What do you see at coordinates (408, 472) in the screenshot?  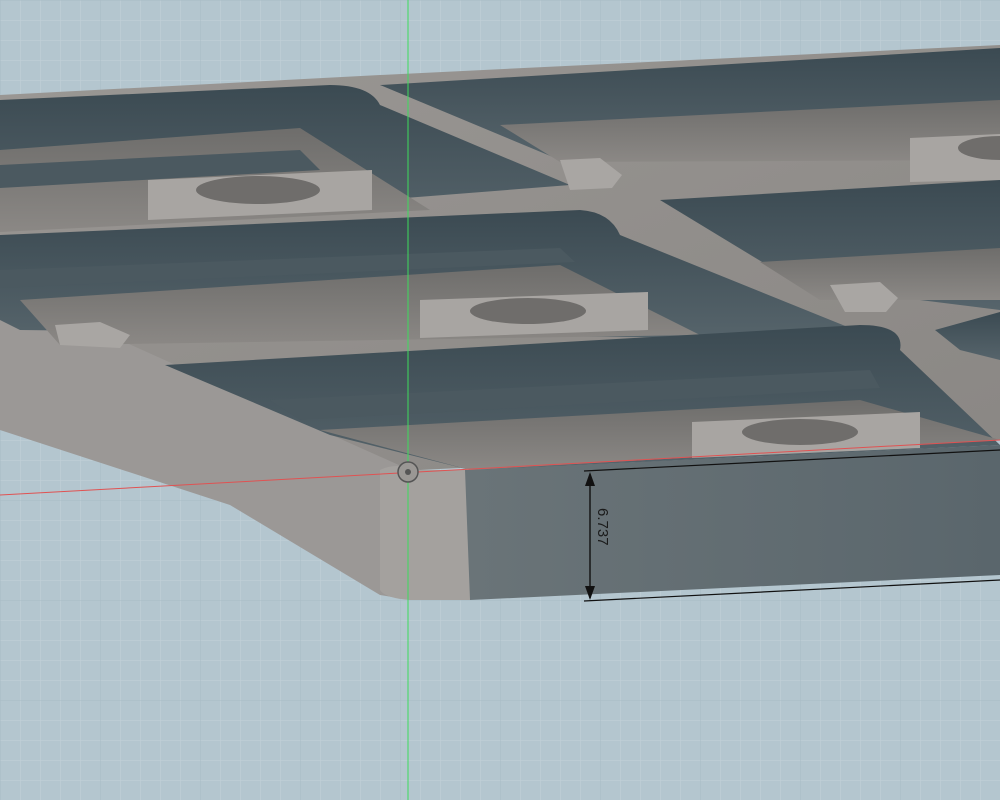 I see `origin-point-icon` at bounding box center [408, 472].